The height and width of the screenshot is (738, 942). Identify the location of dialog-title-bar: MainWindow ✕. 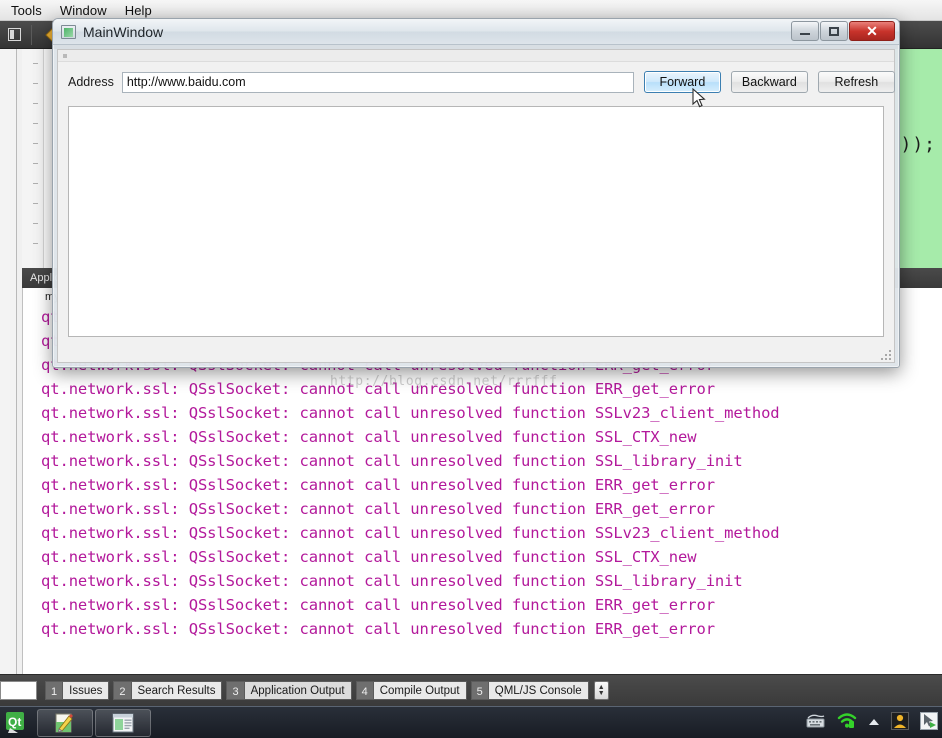
(476, 32).